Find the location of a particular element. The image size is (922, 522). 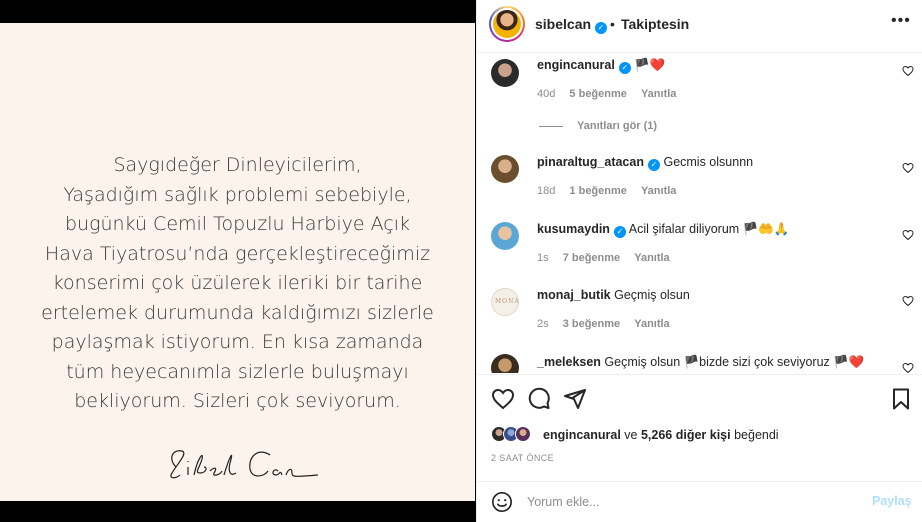

comment-age: 2s is located at coordinates (543, 324).